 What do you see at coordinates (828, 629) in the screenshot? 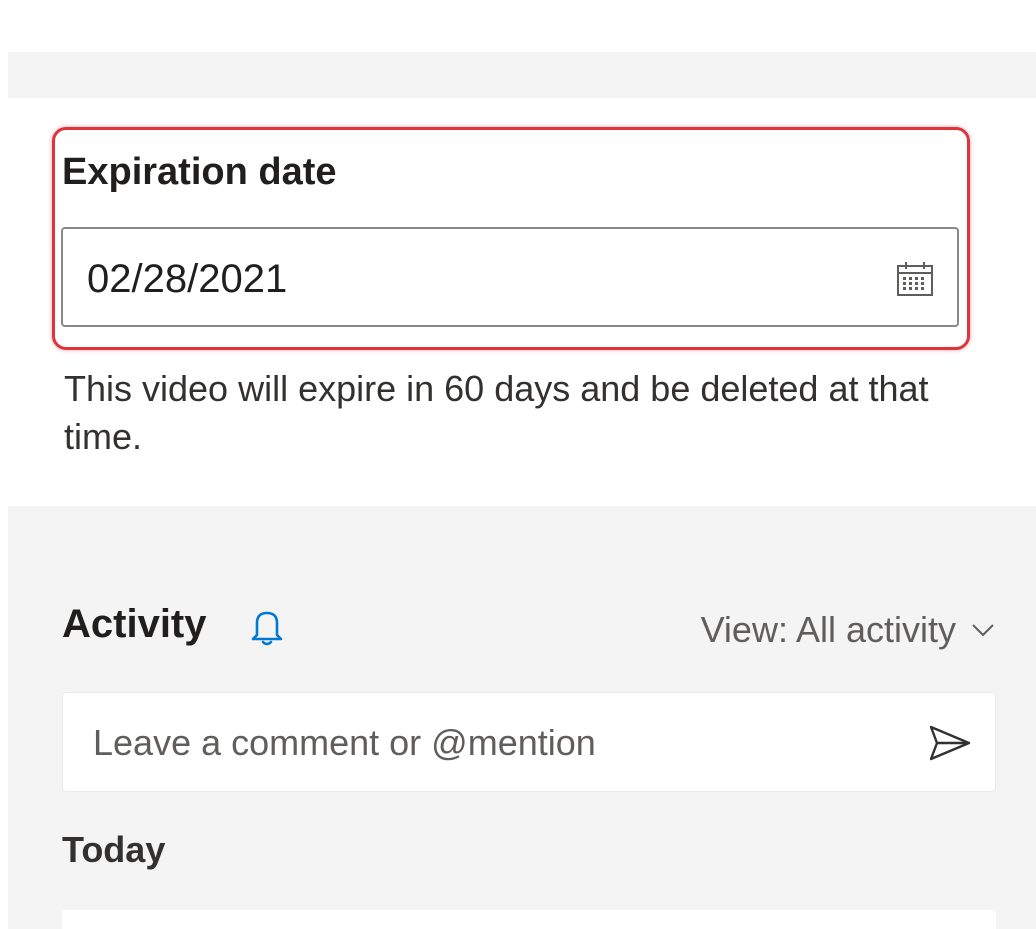
I see `view-filter-label: View: All activity` at bounding box center [828, 629].